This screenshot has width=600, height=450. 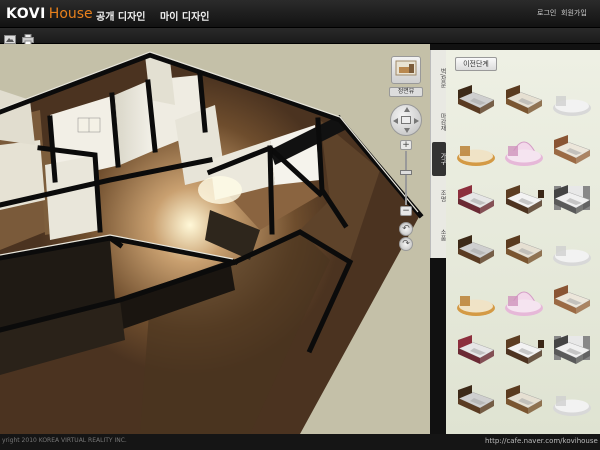 What do you see at coordinates (439, 235) in the screenshot?
I see `tab-accessories: 소품` at bounding box center [439, 235].